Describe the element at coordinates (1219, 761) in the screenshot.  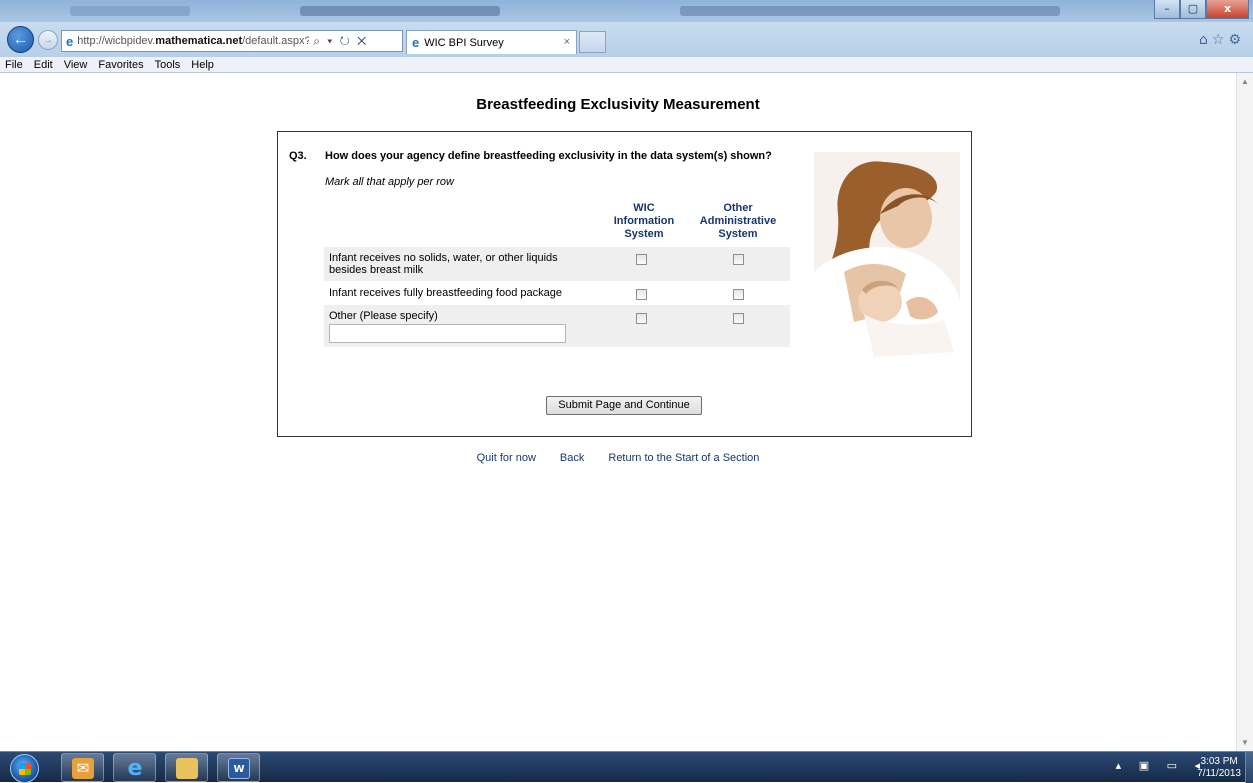
I see `clock-time: 3:03 PM` at that location.